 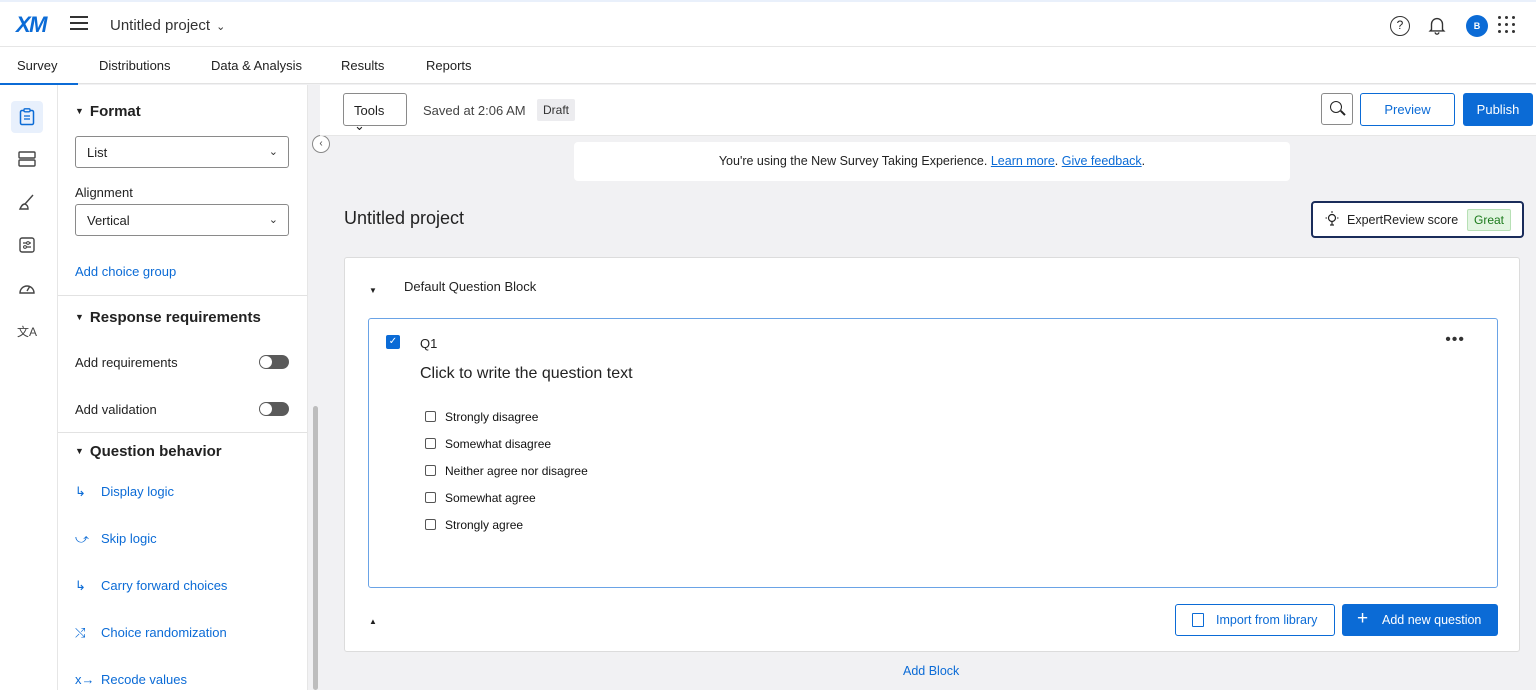 What do you see at coordinates (1437, 25) in the screenshot?
I see `bell-icon` at bounding box center [1437, 25].